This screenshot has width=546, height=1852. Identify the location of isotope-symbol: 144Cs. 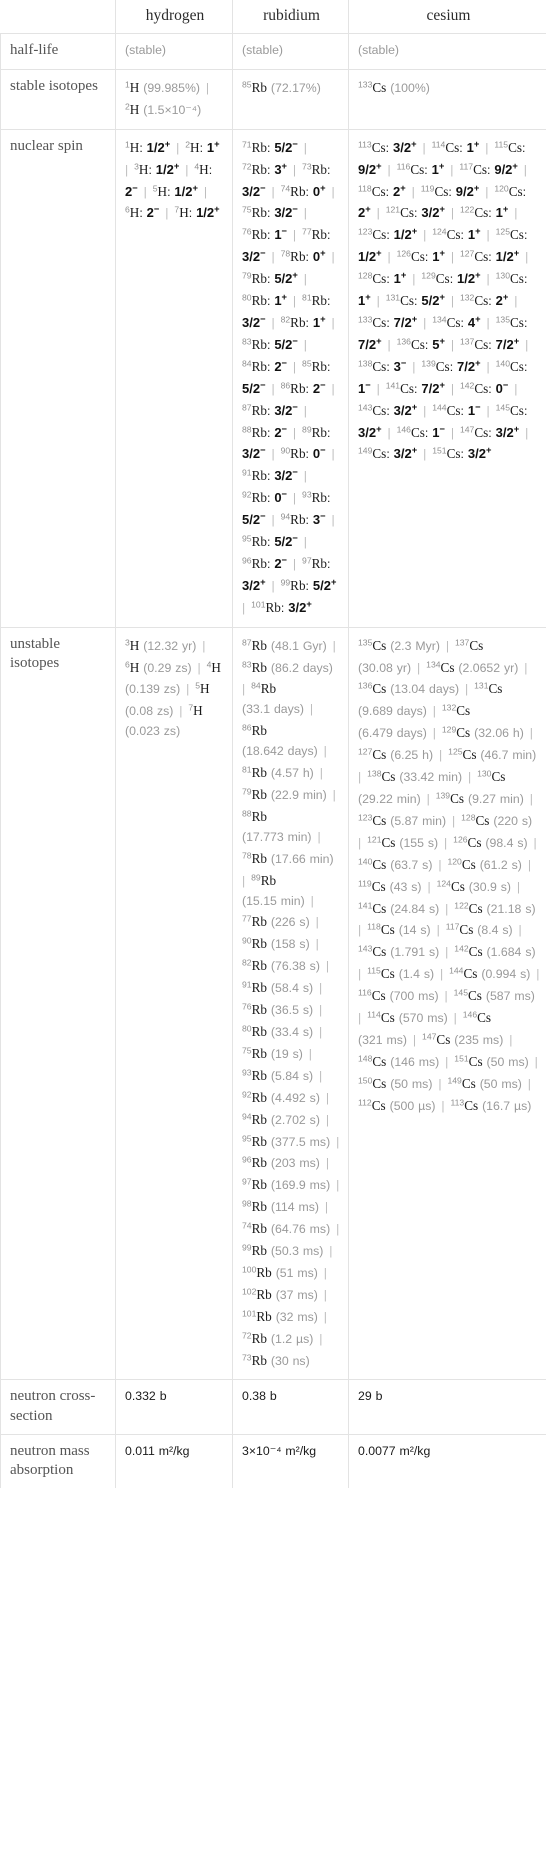
(446, 410).